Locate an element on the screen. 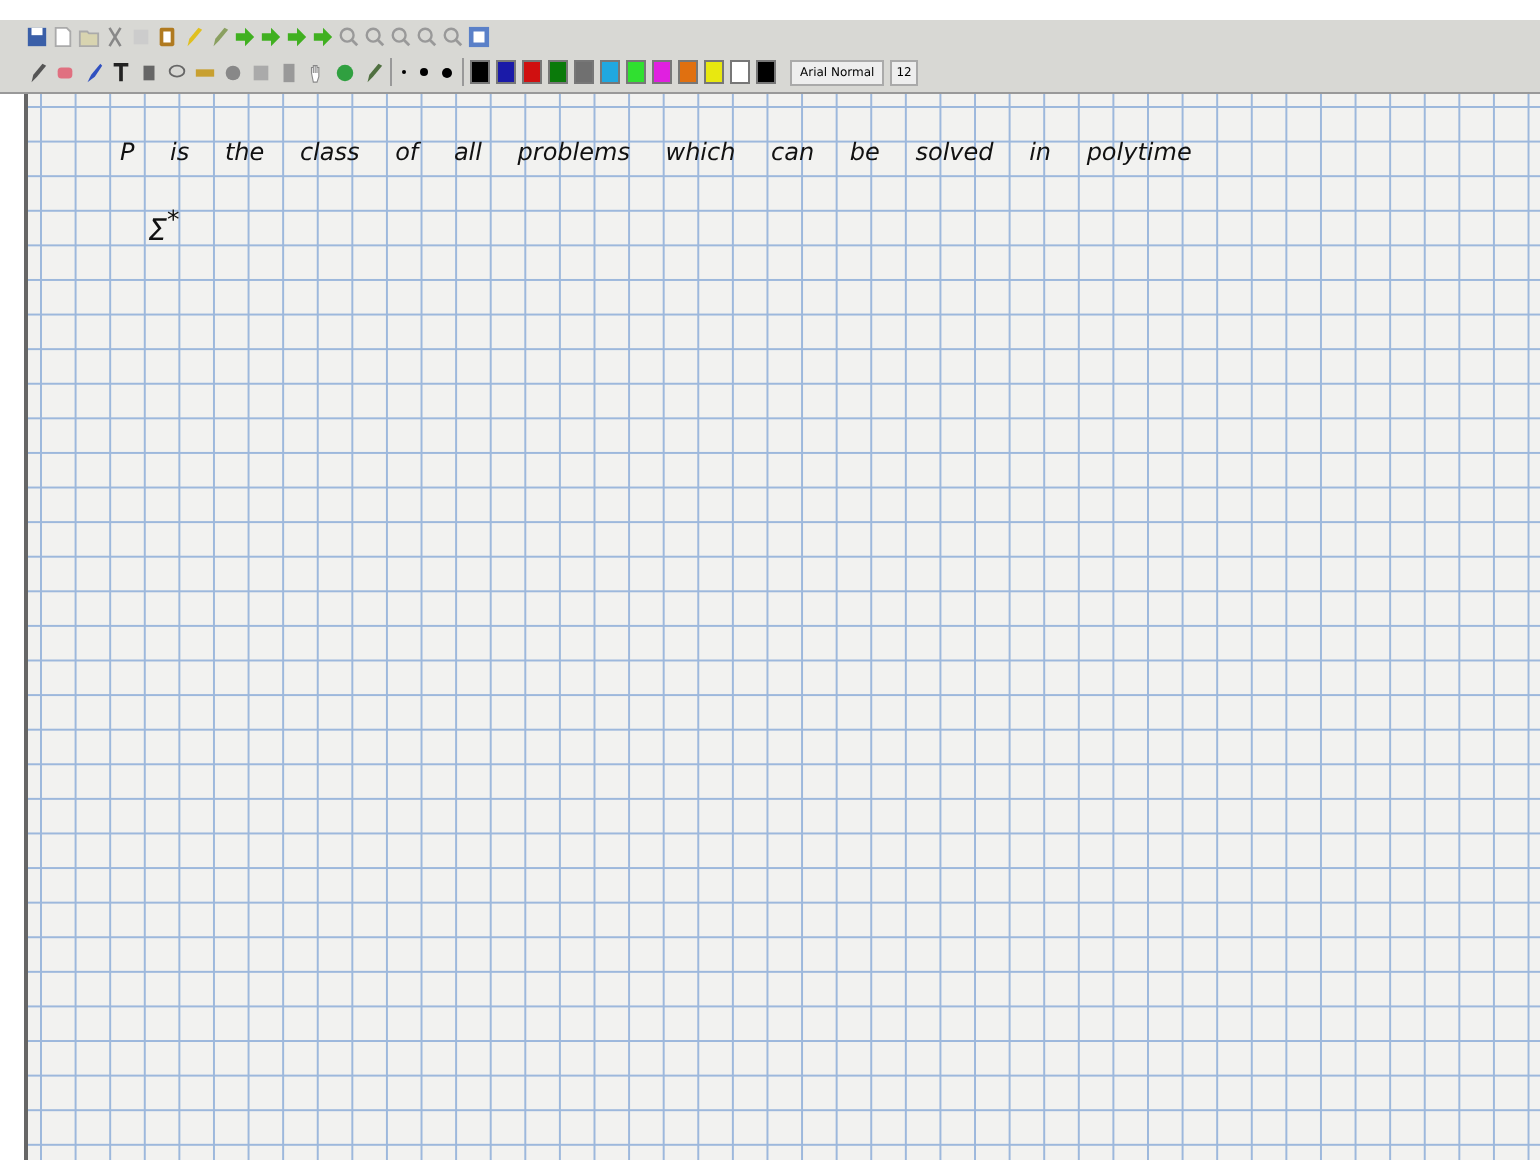  save-icon is located at coordinates (37, 36).